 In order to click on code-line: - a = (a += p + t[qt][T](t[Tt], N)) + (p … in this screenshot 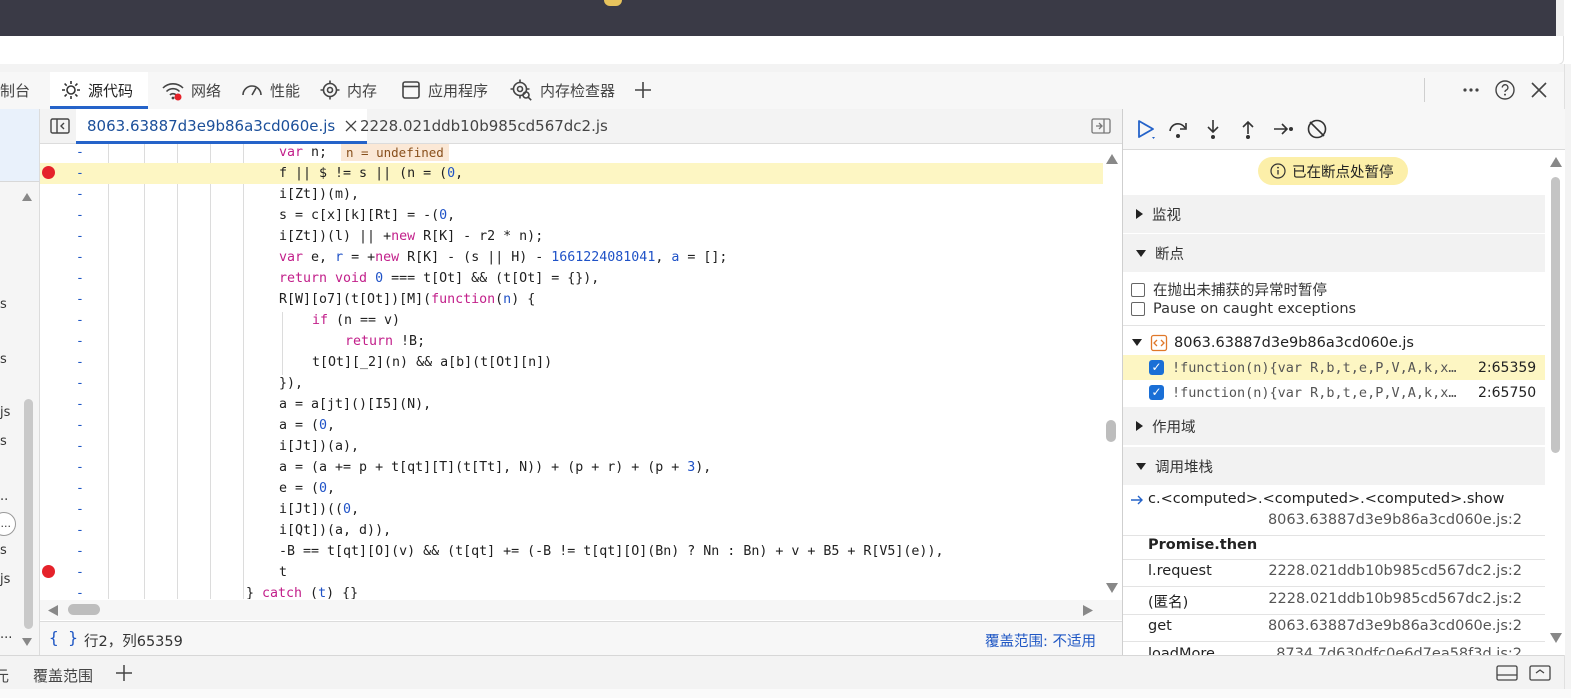, I will do `click(571, 467)`.